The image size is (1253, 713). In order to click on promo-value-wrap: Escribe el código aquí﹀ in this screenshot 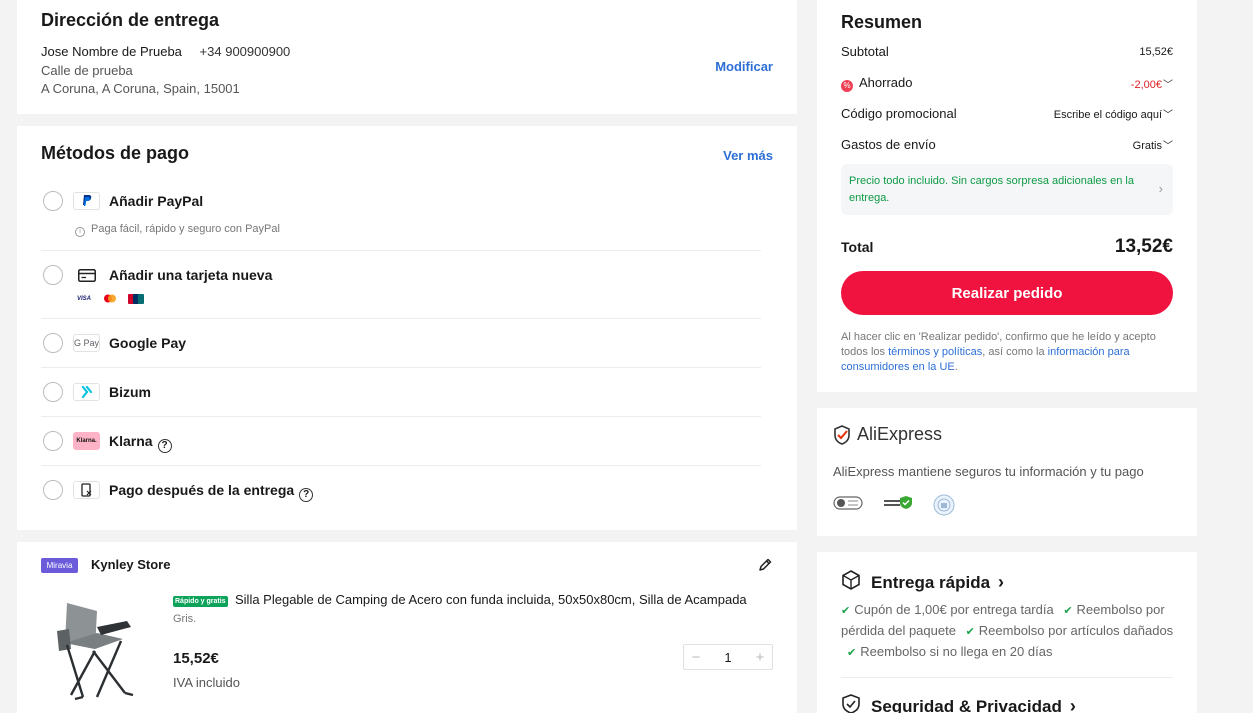, I will do `click(1113, 113)`.